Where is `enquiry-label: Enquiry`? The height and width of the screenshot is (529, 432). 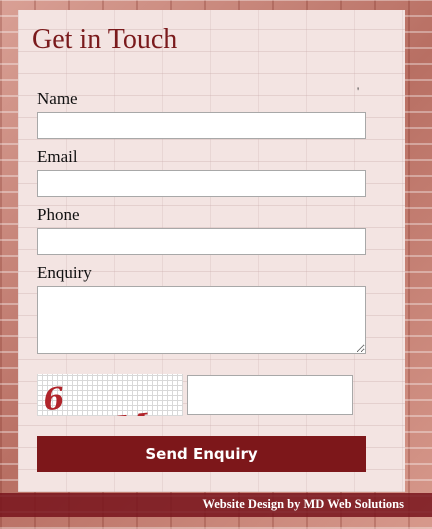
enquiry-label: Enquiry is located at coordinates (64, 272).